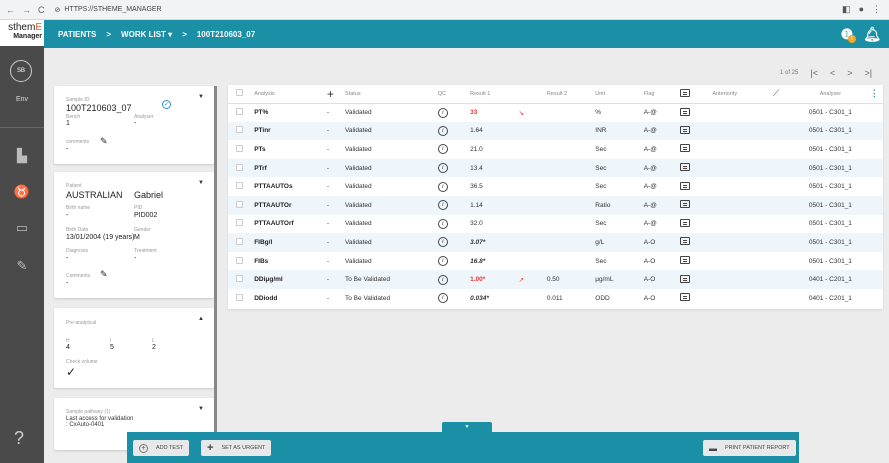 The image size is (889, 463). Describe the element at coordinates (490, 131) in the screenshot. I see `result1-value: 1.64` at that location.